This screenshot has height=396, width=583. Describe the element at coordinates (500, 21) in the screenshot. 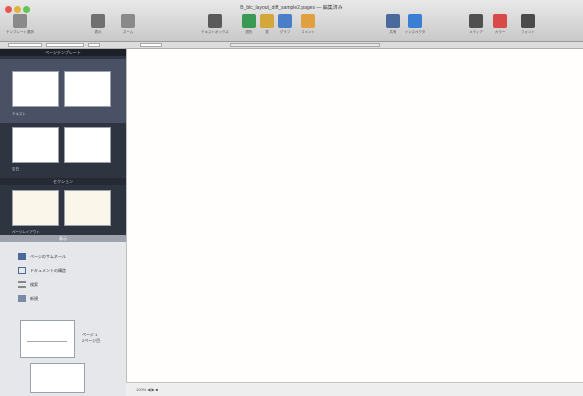

I see `color-wheel-icon` at that location.